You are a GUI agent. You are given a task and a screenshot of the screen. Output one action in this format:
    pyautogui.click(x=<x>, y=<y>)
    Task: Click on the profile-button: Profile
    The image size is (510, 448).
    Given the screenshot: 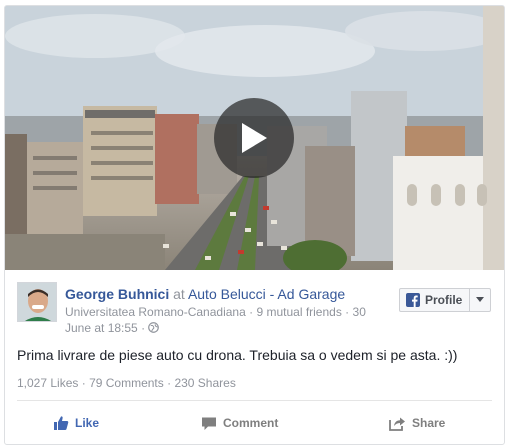 What is the action you would take?
    pyautogui.click(x=434, y=300)
    